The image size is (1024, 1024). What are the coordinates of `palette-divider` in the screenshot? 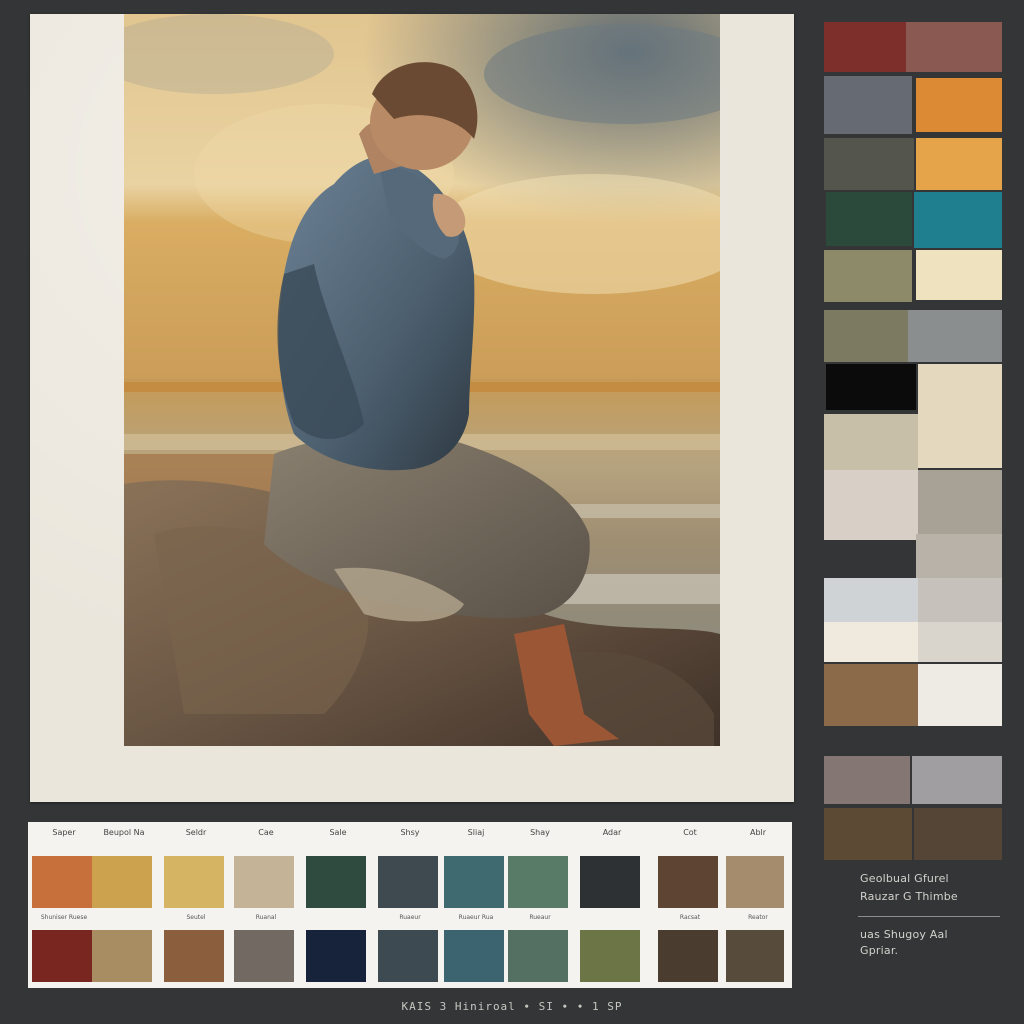 It's located at (929, 916).